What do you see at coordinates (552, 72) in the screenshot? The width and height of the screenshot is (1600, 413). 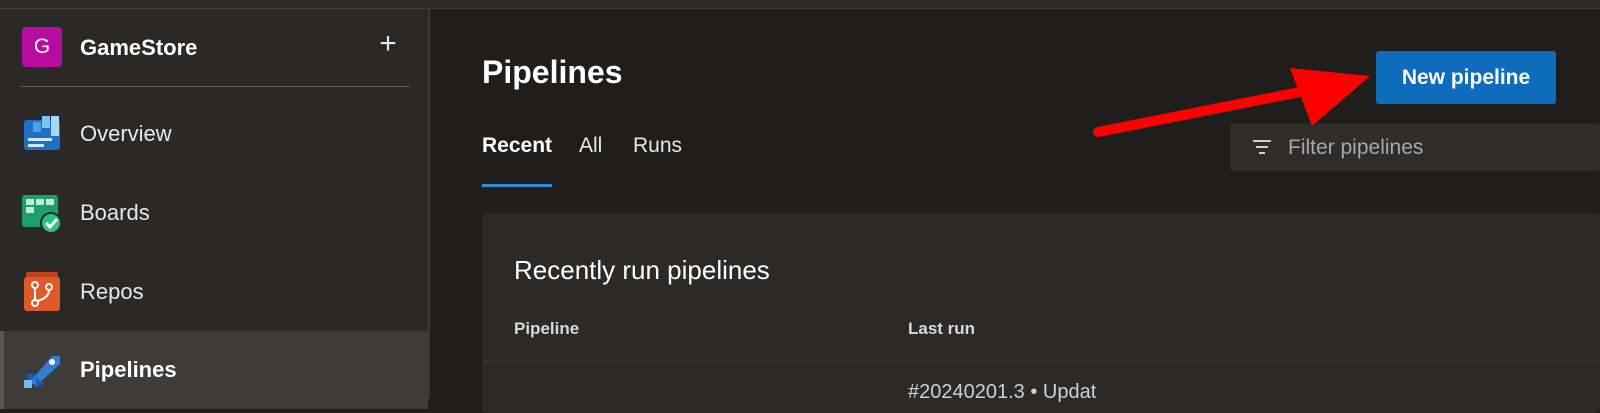 I see `page-title: Pipelines` at bounding box center [552, 72].